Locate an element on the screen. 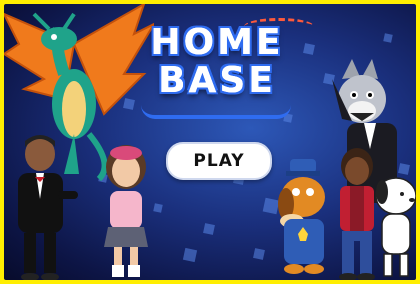 This screenshot has width=420, height=284. home-base-logo: HOME BASE is located at coordinates (217, 62).